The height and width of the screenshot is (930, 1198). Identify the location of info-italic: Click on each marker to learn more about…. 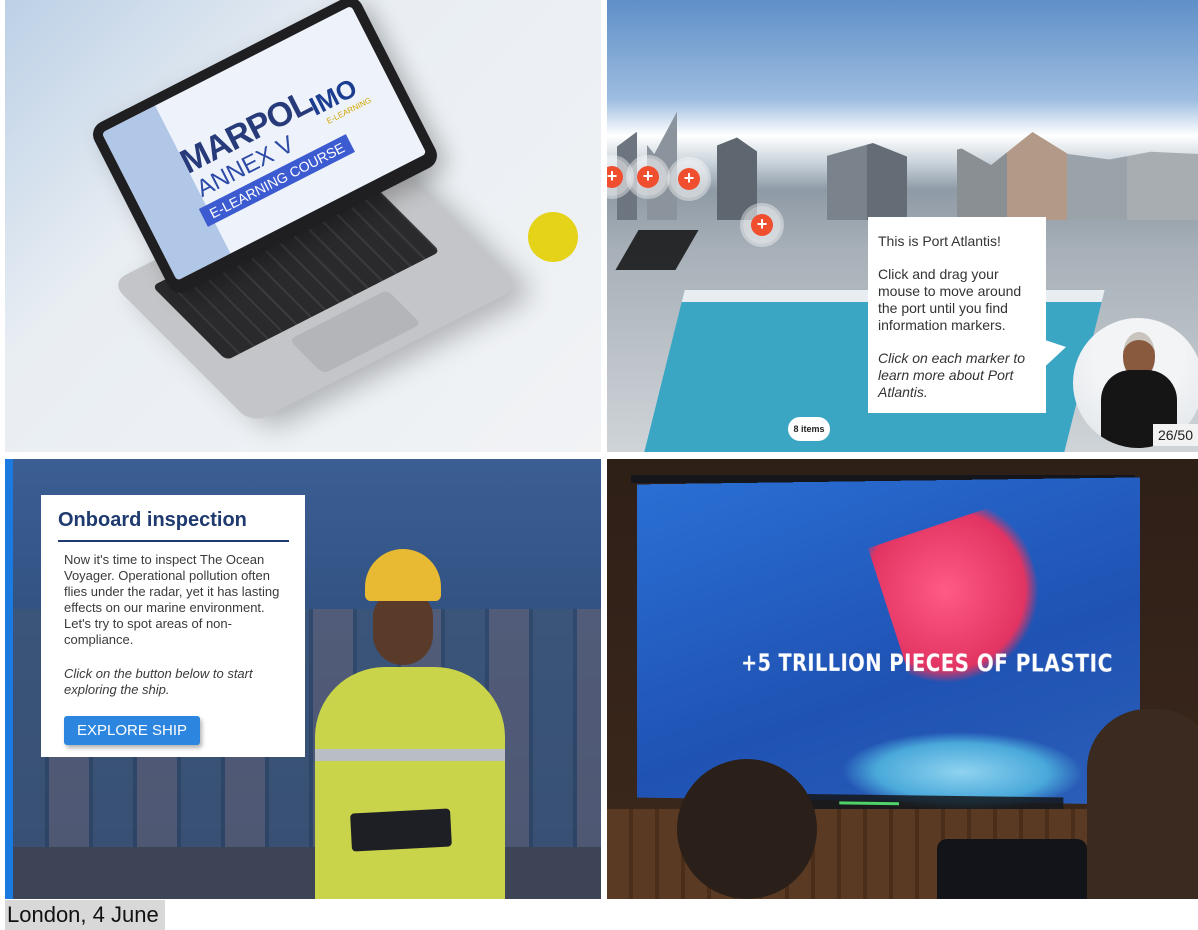
(958, 375).